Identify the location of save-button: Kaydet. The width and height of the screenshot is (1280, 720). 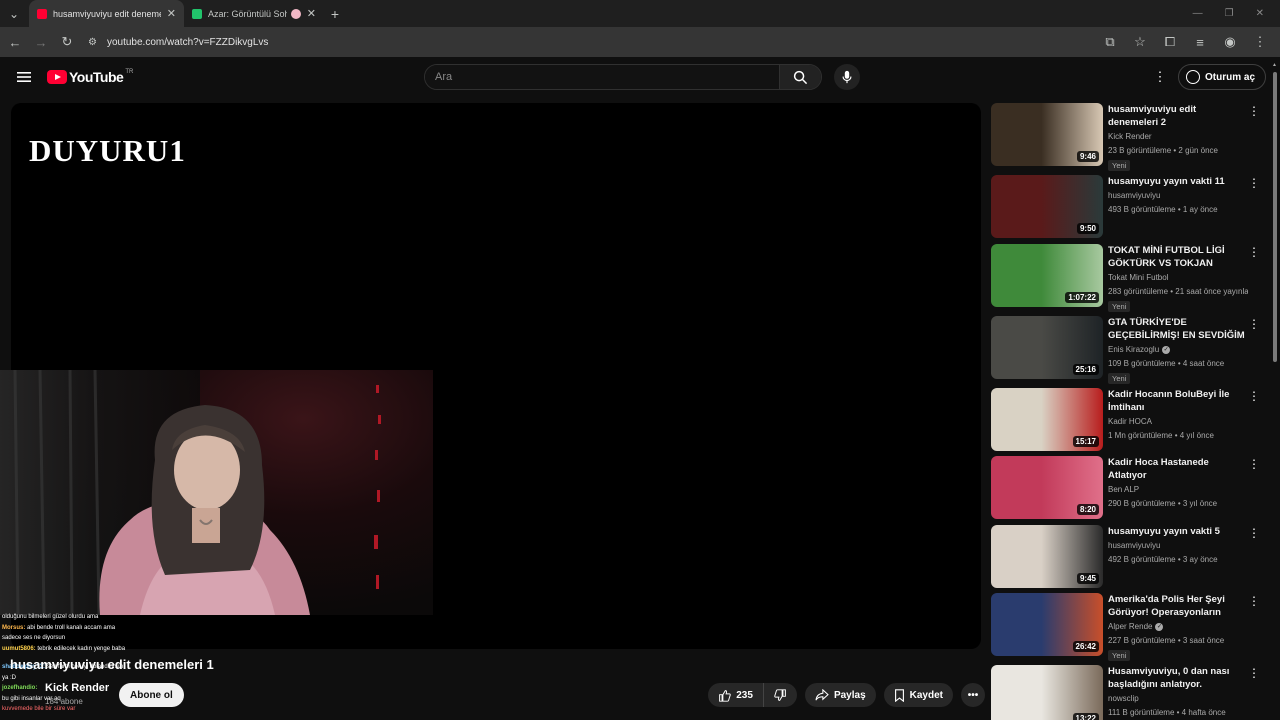
(918, 695).